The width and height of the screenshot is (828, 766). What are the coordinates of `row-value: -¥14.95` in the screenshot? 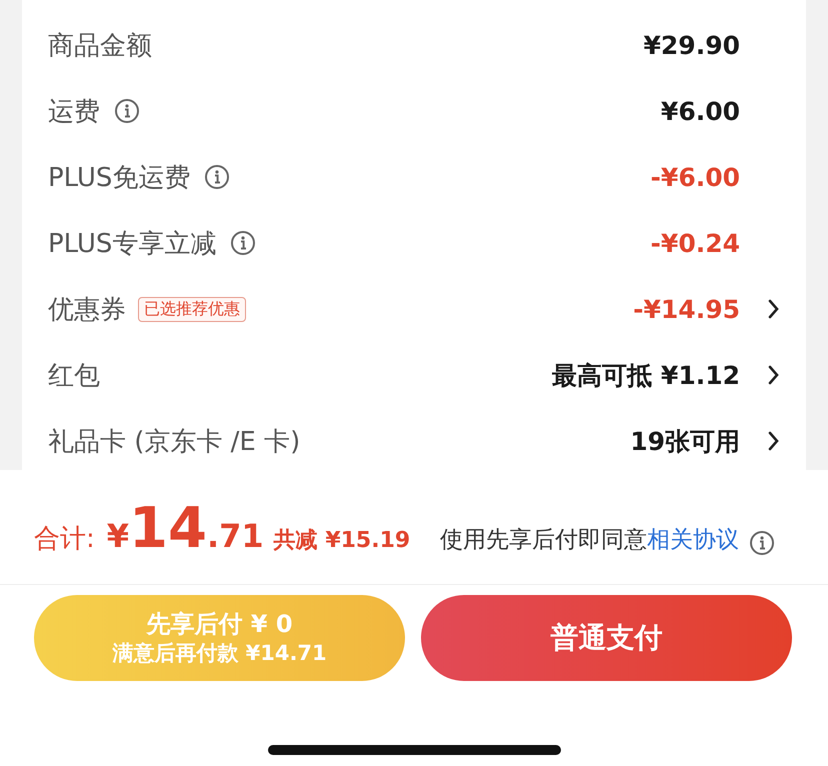 It's located at (686, 309).